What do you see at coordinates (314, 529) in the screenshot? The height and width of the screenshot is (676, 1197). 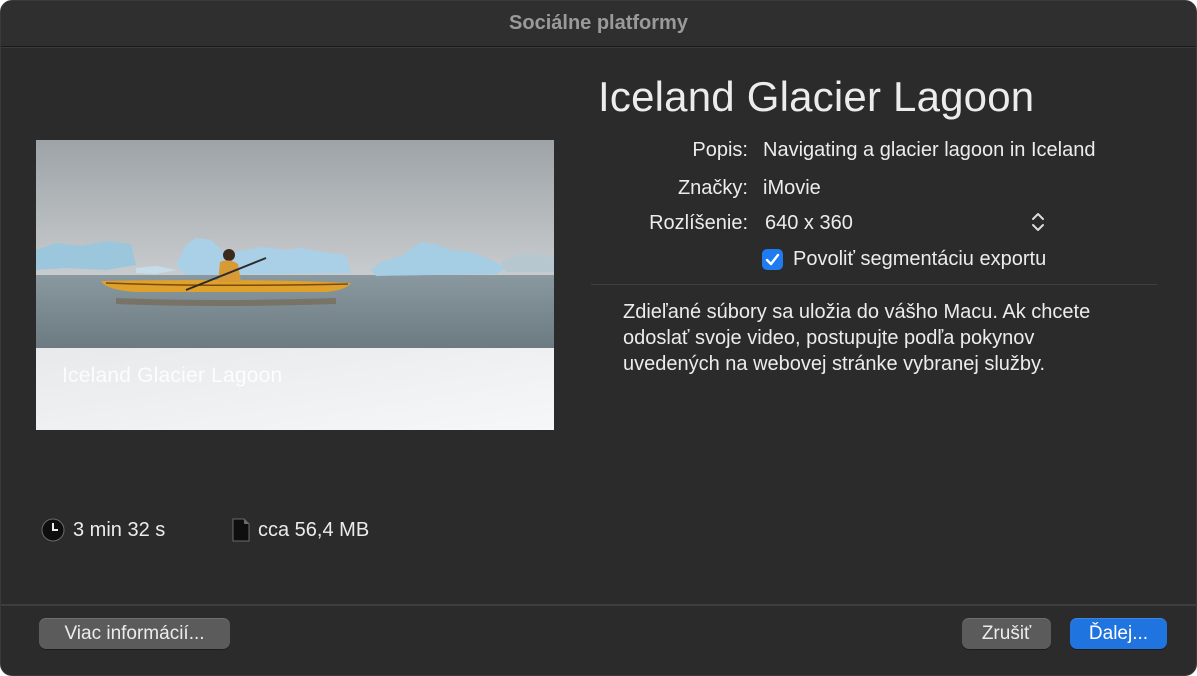 I see `size-text: cca 56,4 MB` at bounding box center [314, 529].